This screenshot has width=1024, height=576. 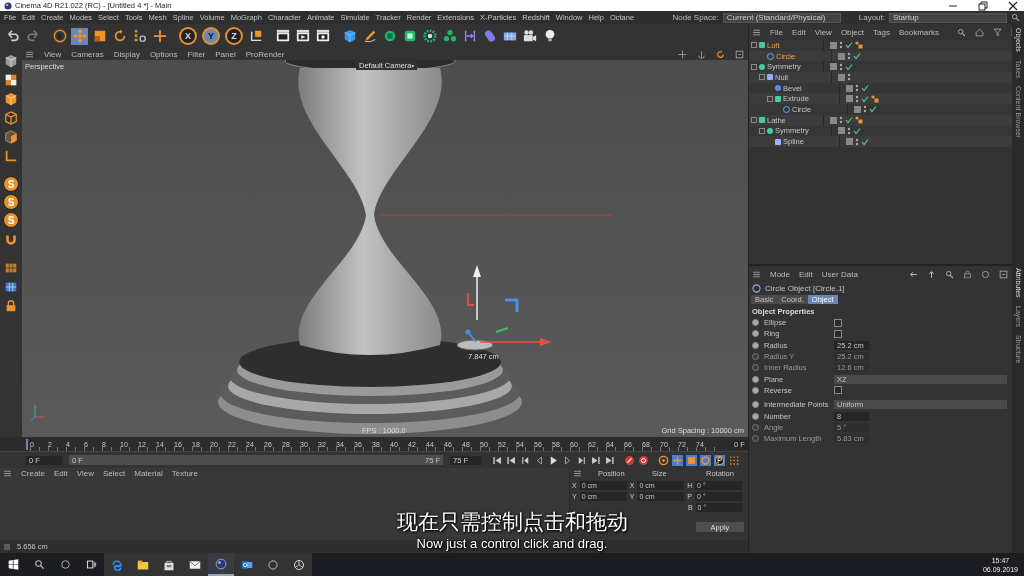 What do you see at coordinates (33, 473) in the screenshot?
I see `material-menu-item: Create` at bounding box center [33, 473].